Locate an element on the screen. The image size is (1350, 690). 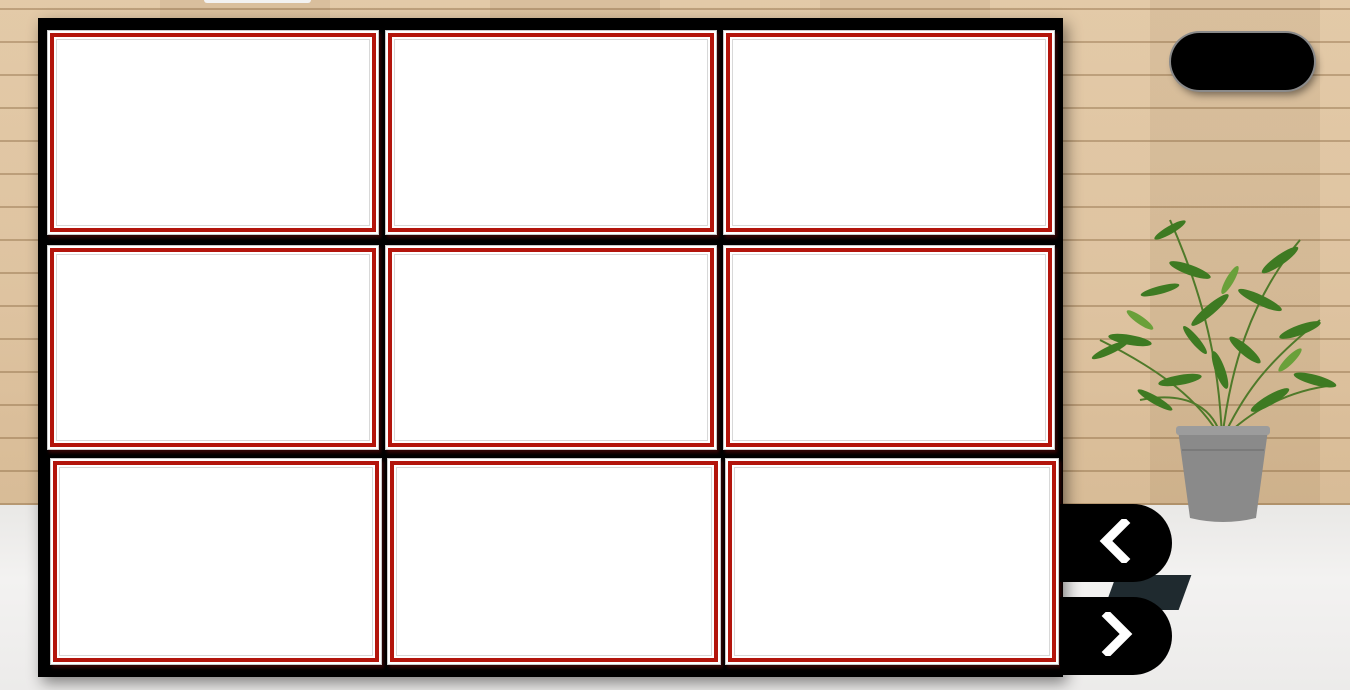
next-button is located at coordinates (1116, 636).